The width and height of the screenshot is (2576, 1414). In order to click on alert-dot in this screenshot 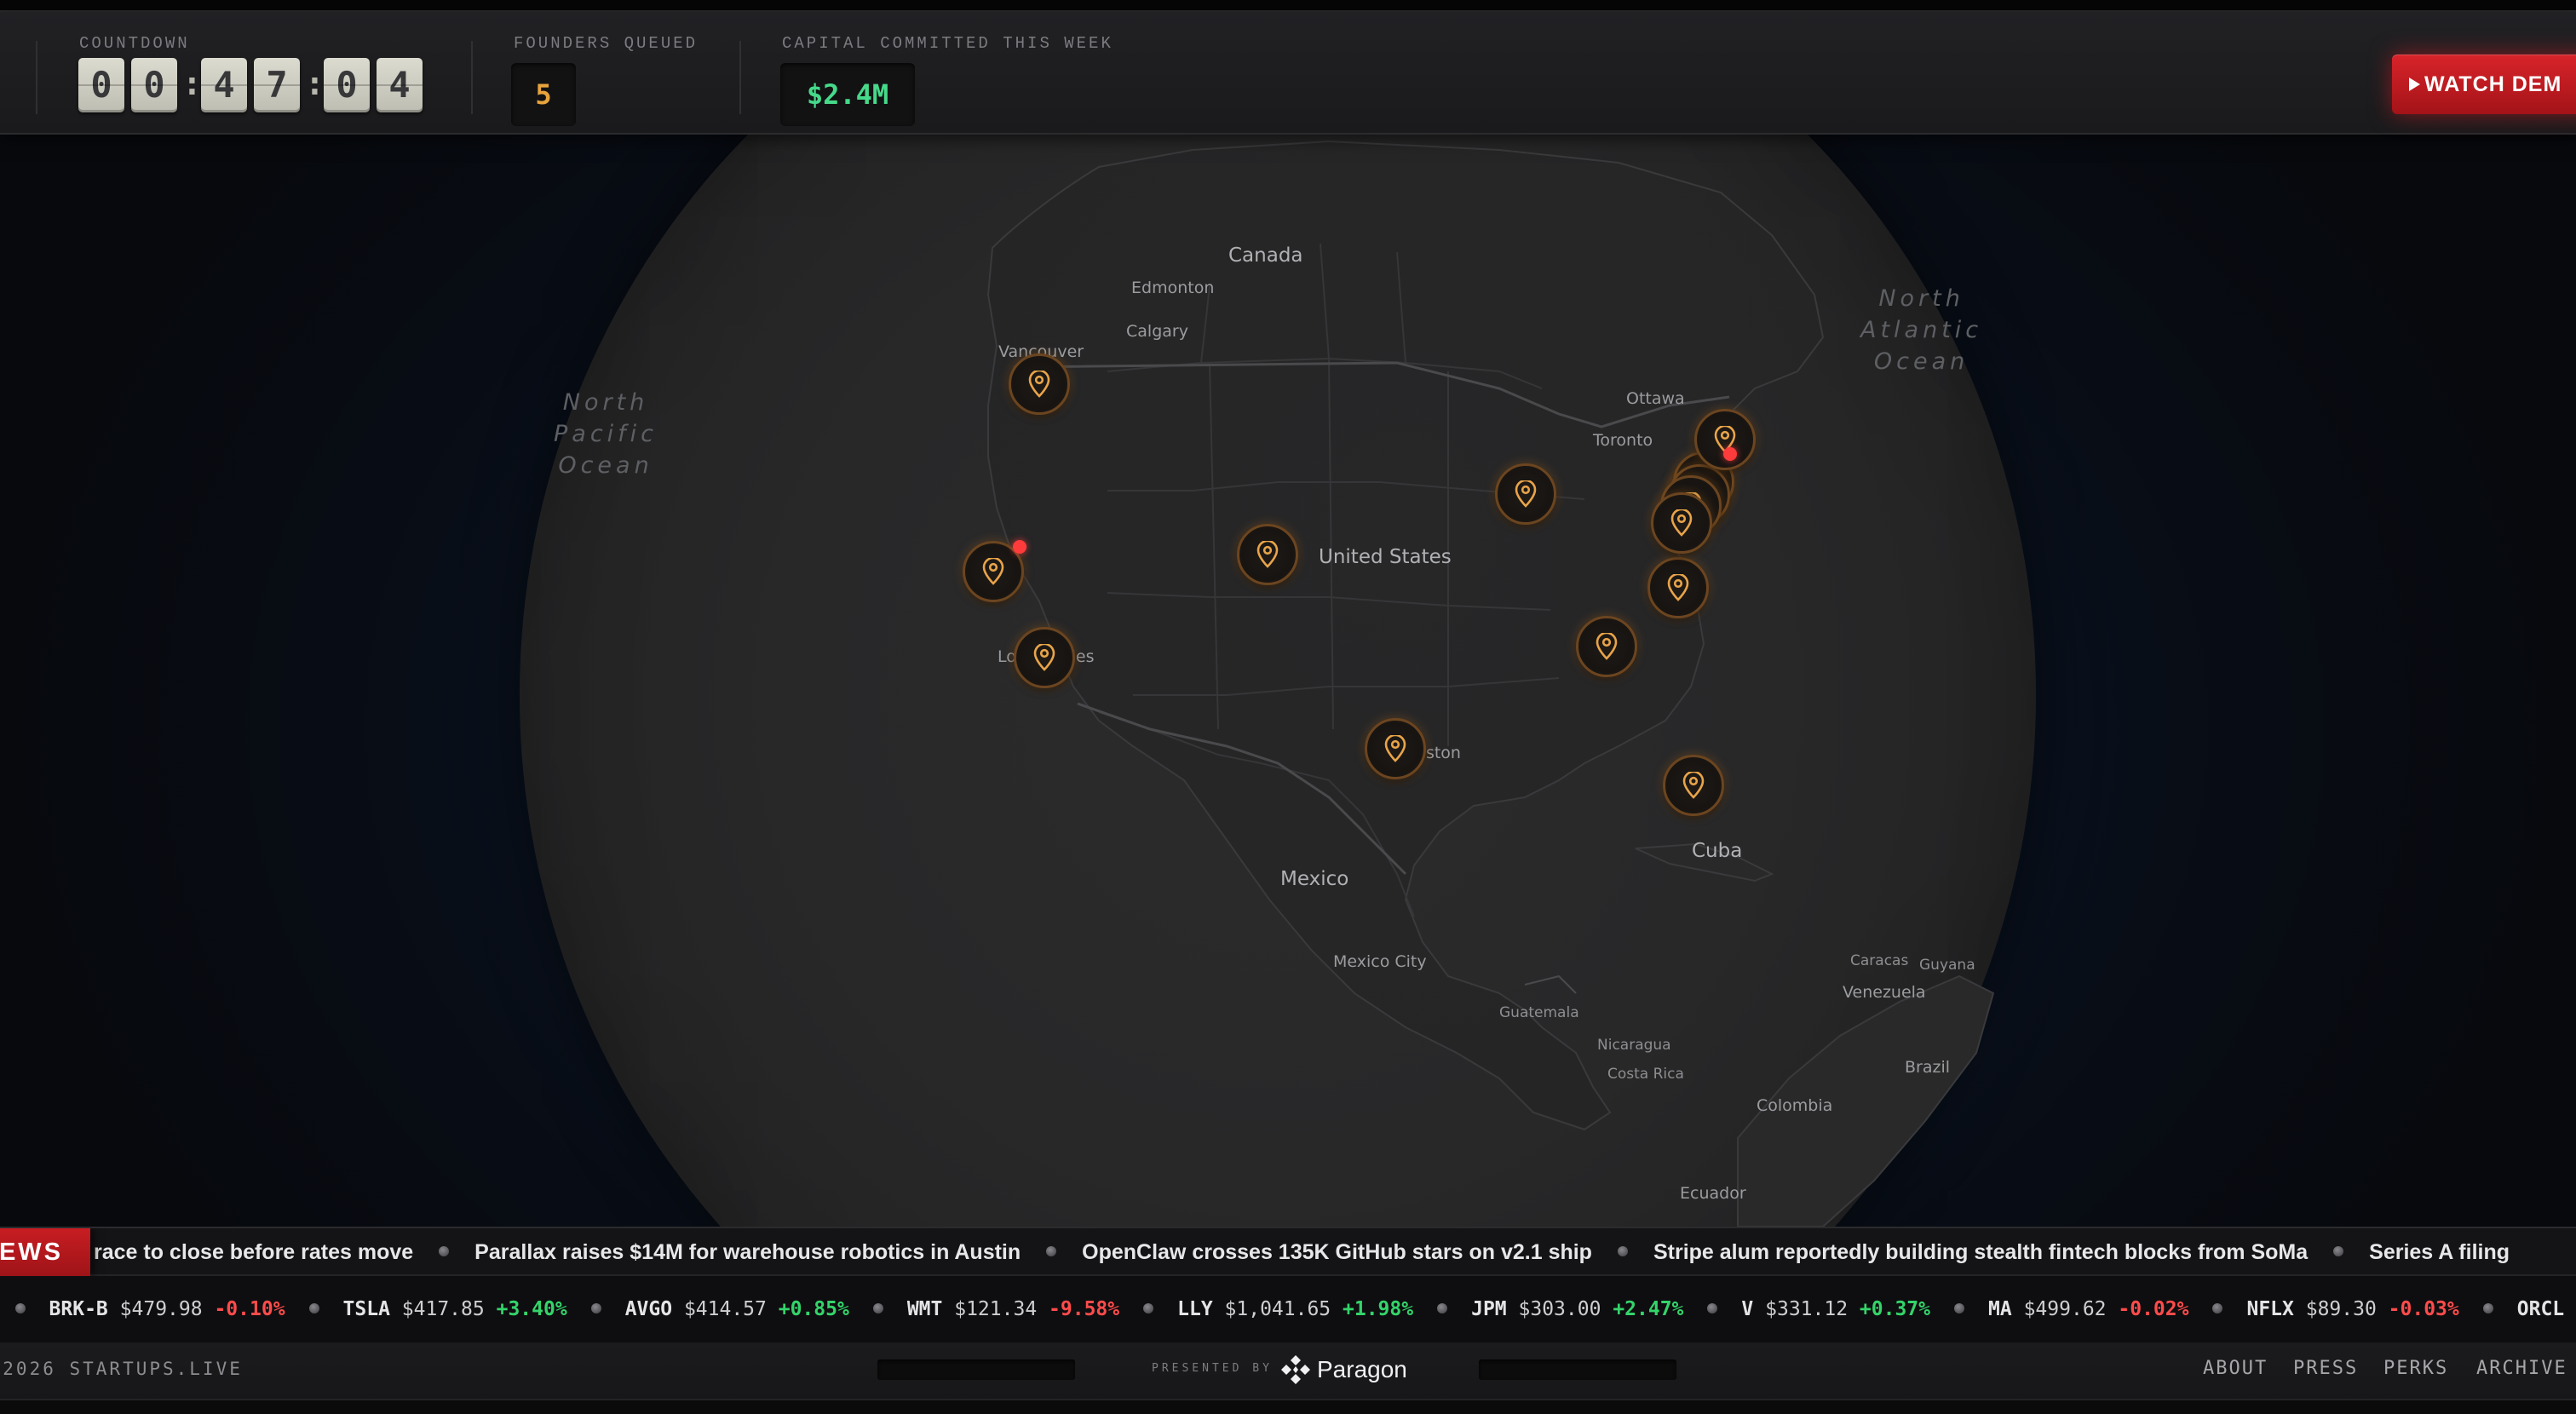, I will do `click(1730, 454)`.